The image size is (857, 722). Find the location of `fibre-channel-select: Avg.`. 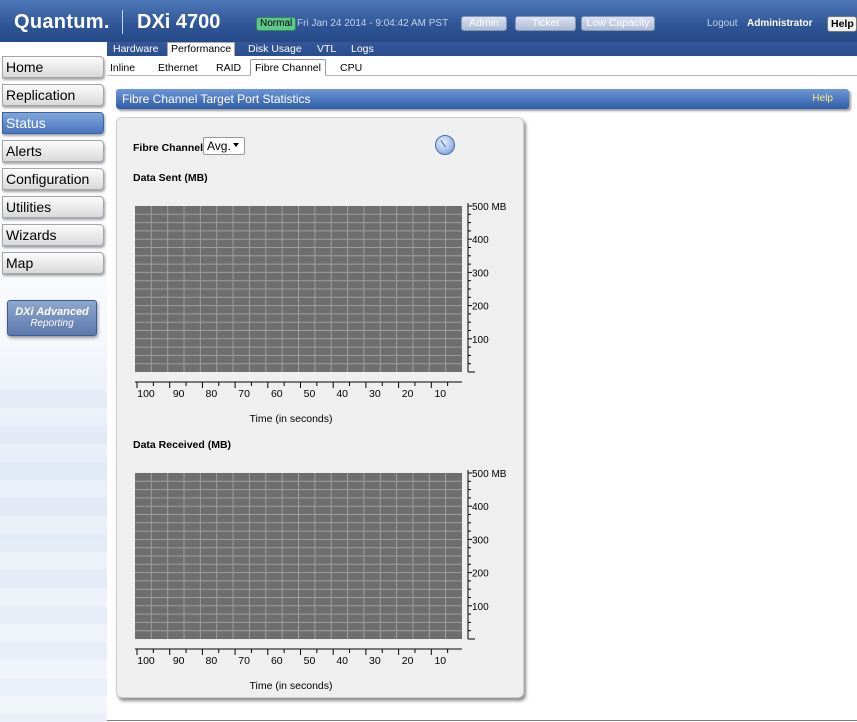

fibre-channel-select: Avg. is located at coordinates (224, 146).